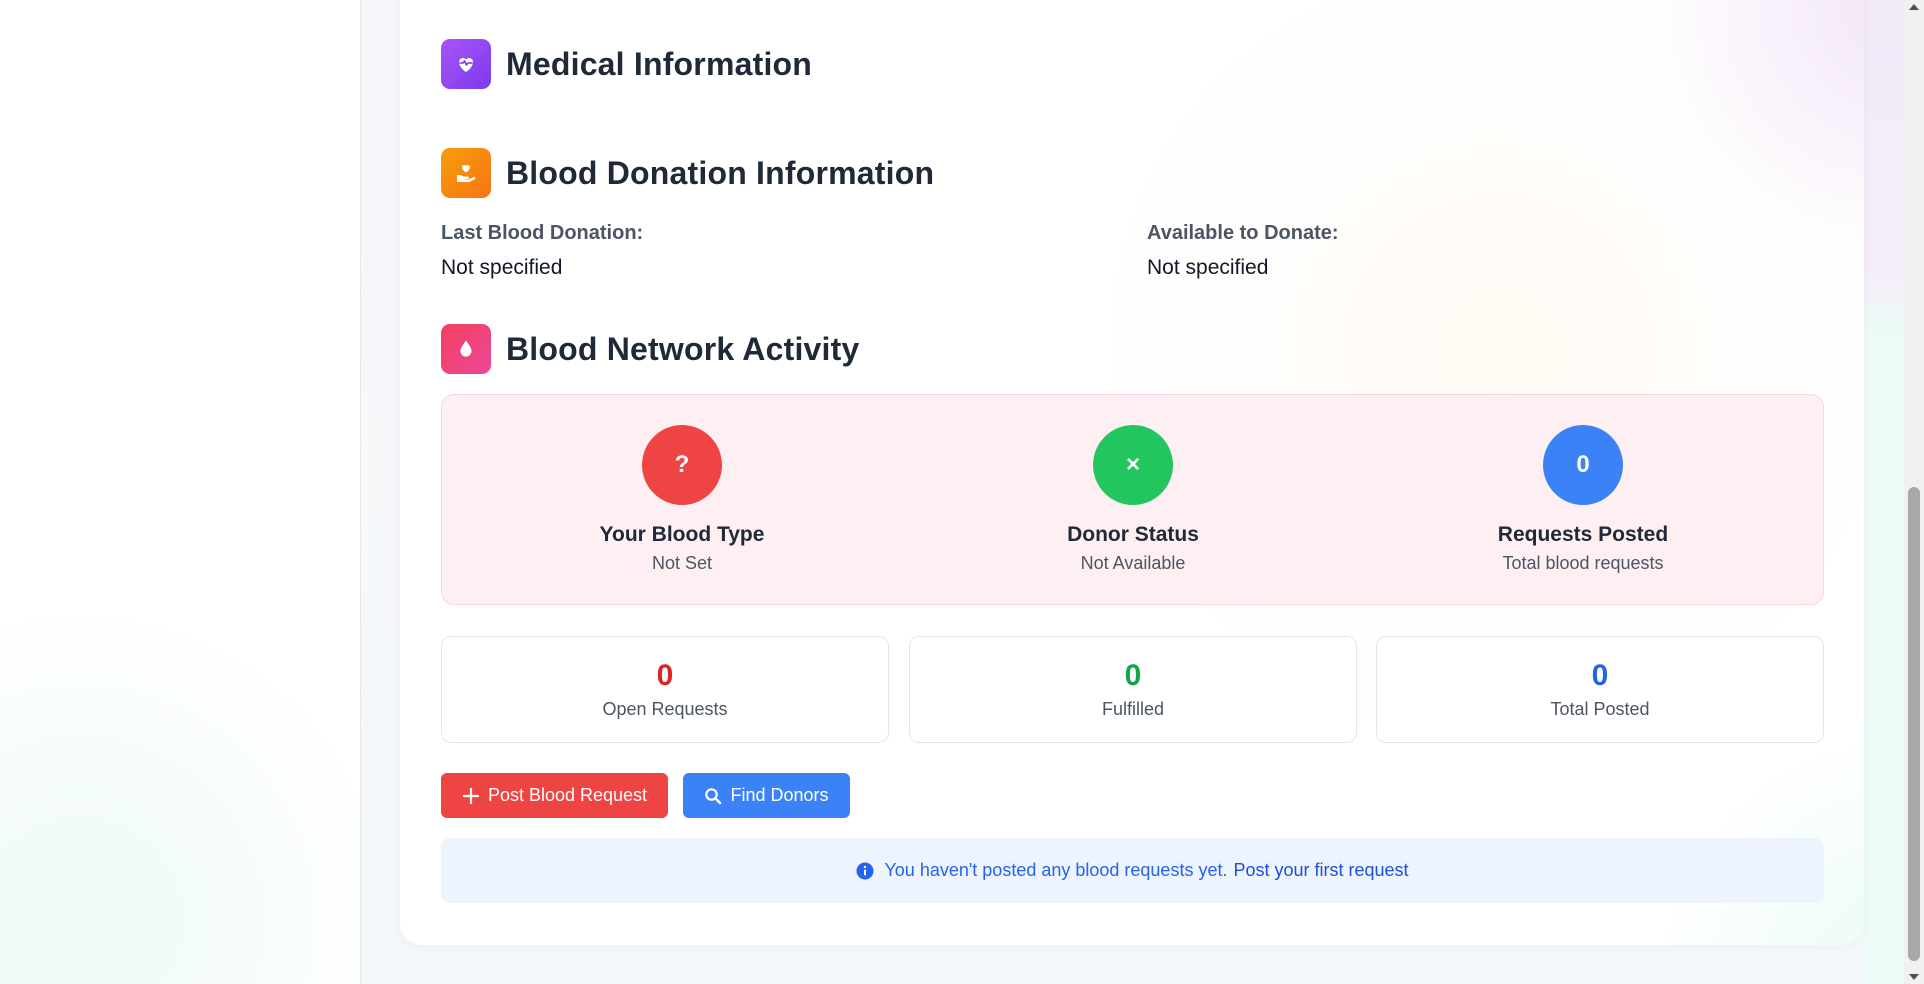 Image resolution: width=1924 pixels, height=984 pixels. What do you see at coordinates (1133, 675) in the screenshot?
I see `fulfilled-count: 0` at bounding box center [1133, 675].